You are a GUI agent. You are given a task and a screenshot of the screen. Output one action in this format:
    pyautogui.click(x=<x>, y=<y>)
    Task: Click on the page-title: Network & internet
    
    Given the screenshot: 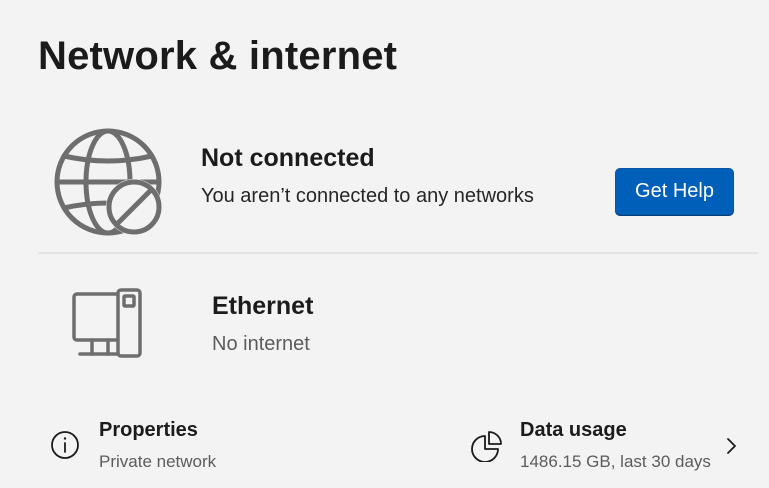 What is the action you would take?
    pyautogui.click(x=218, y=56)
    